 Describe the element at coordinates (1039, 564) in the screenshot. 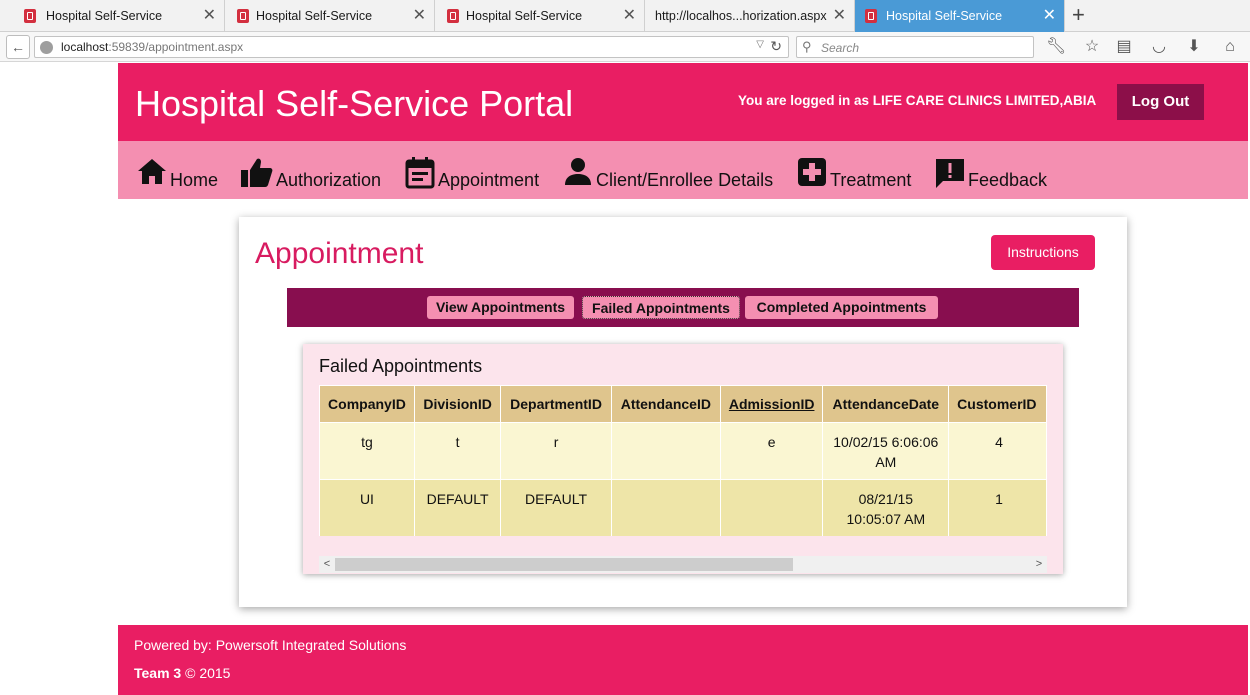

I see `scroll-right-arrow-icon: >` at that location.